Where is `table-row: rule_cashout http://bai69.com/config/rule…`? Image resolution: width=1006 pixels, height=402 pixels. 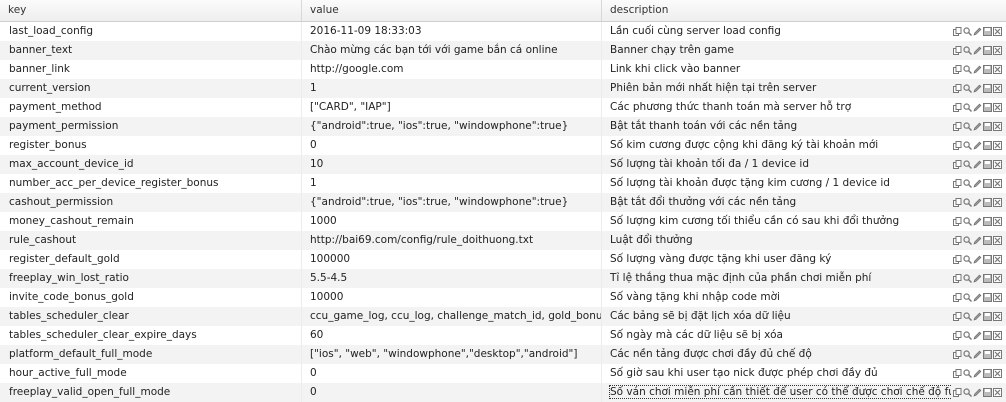 table-row: rule_cashout http://bai69.com/config/rule… is located at coordinates (503, 240).